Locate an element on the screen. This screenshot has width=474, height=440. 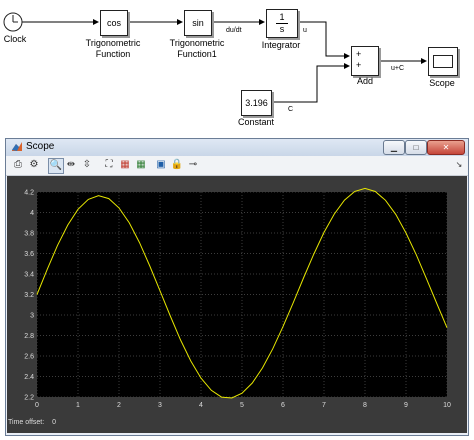
zoom-icon: 🔍 is located at coordinates (56, 165).